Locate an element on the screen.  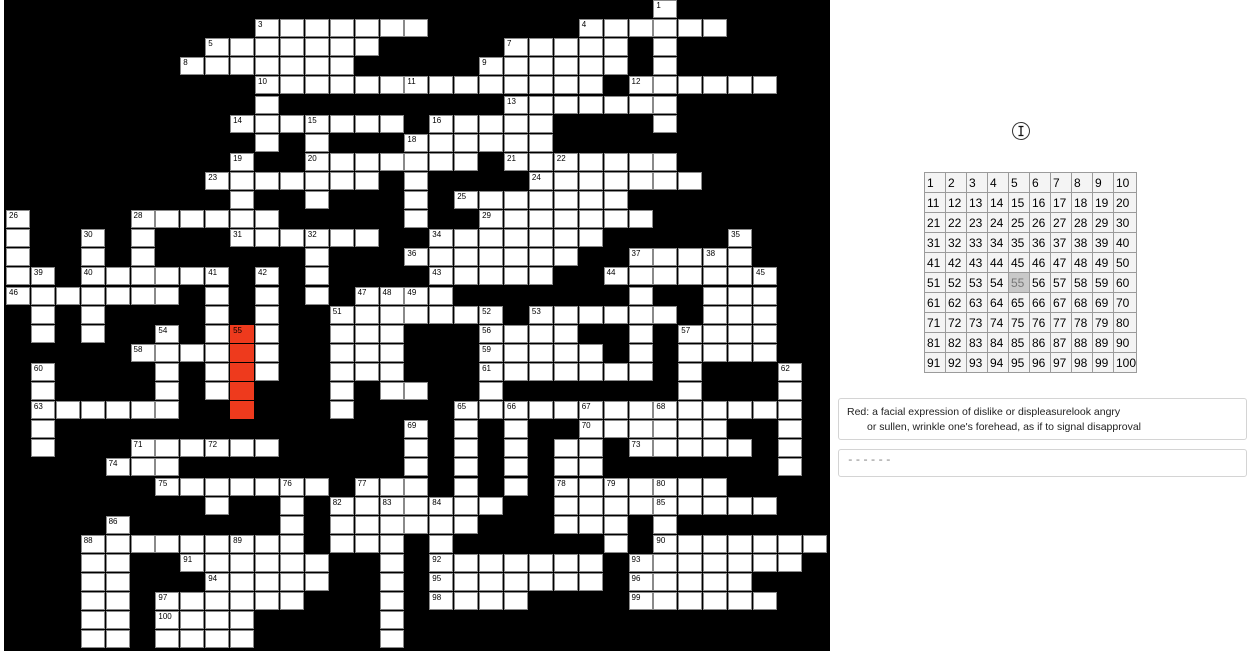
picker-number-73: 73 is located at coordinates (977, 322).